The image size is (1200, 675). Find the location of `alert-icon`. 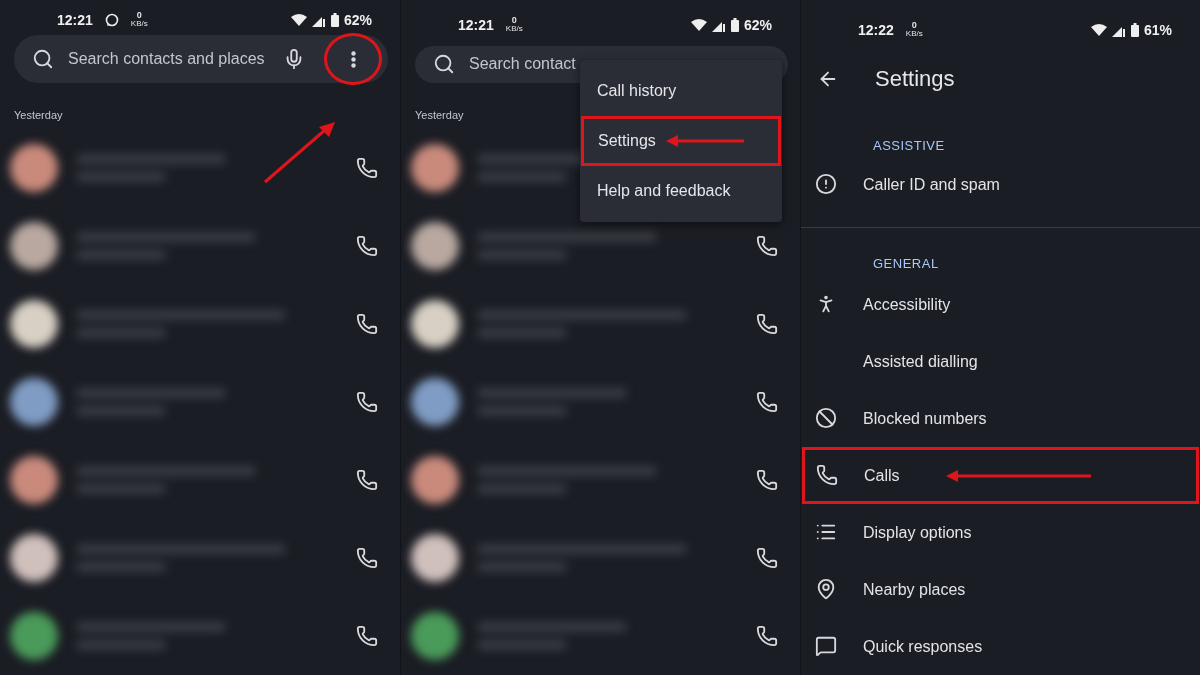

alert-icon is located at coordinates (826, 183).